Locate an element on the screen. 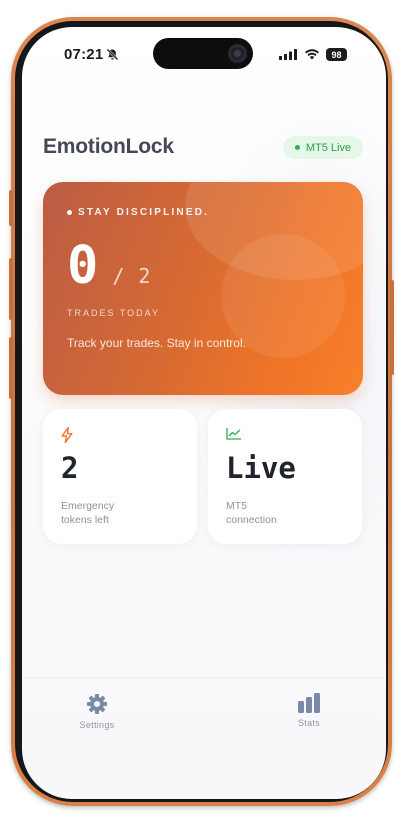 This screenshot has height=828, width=406. bell-slash-icon is located at coordinates (112, 54).